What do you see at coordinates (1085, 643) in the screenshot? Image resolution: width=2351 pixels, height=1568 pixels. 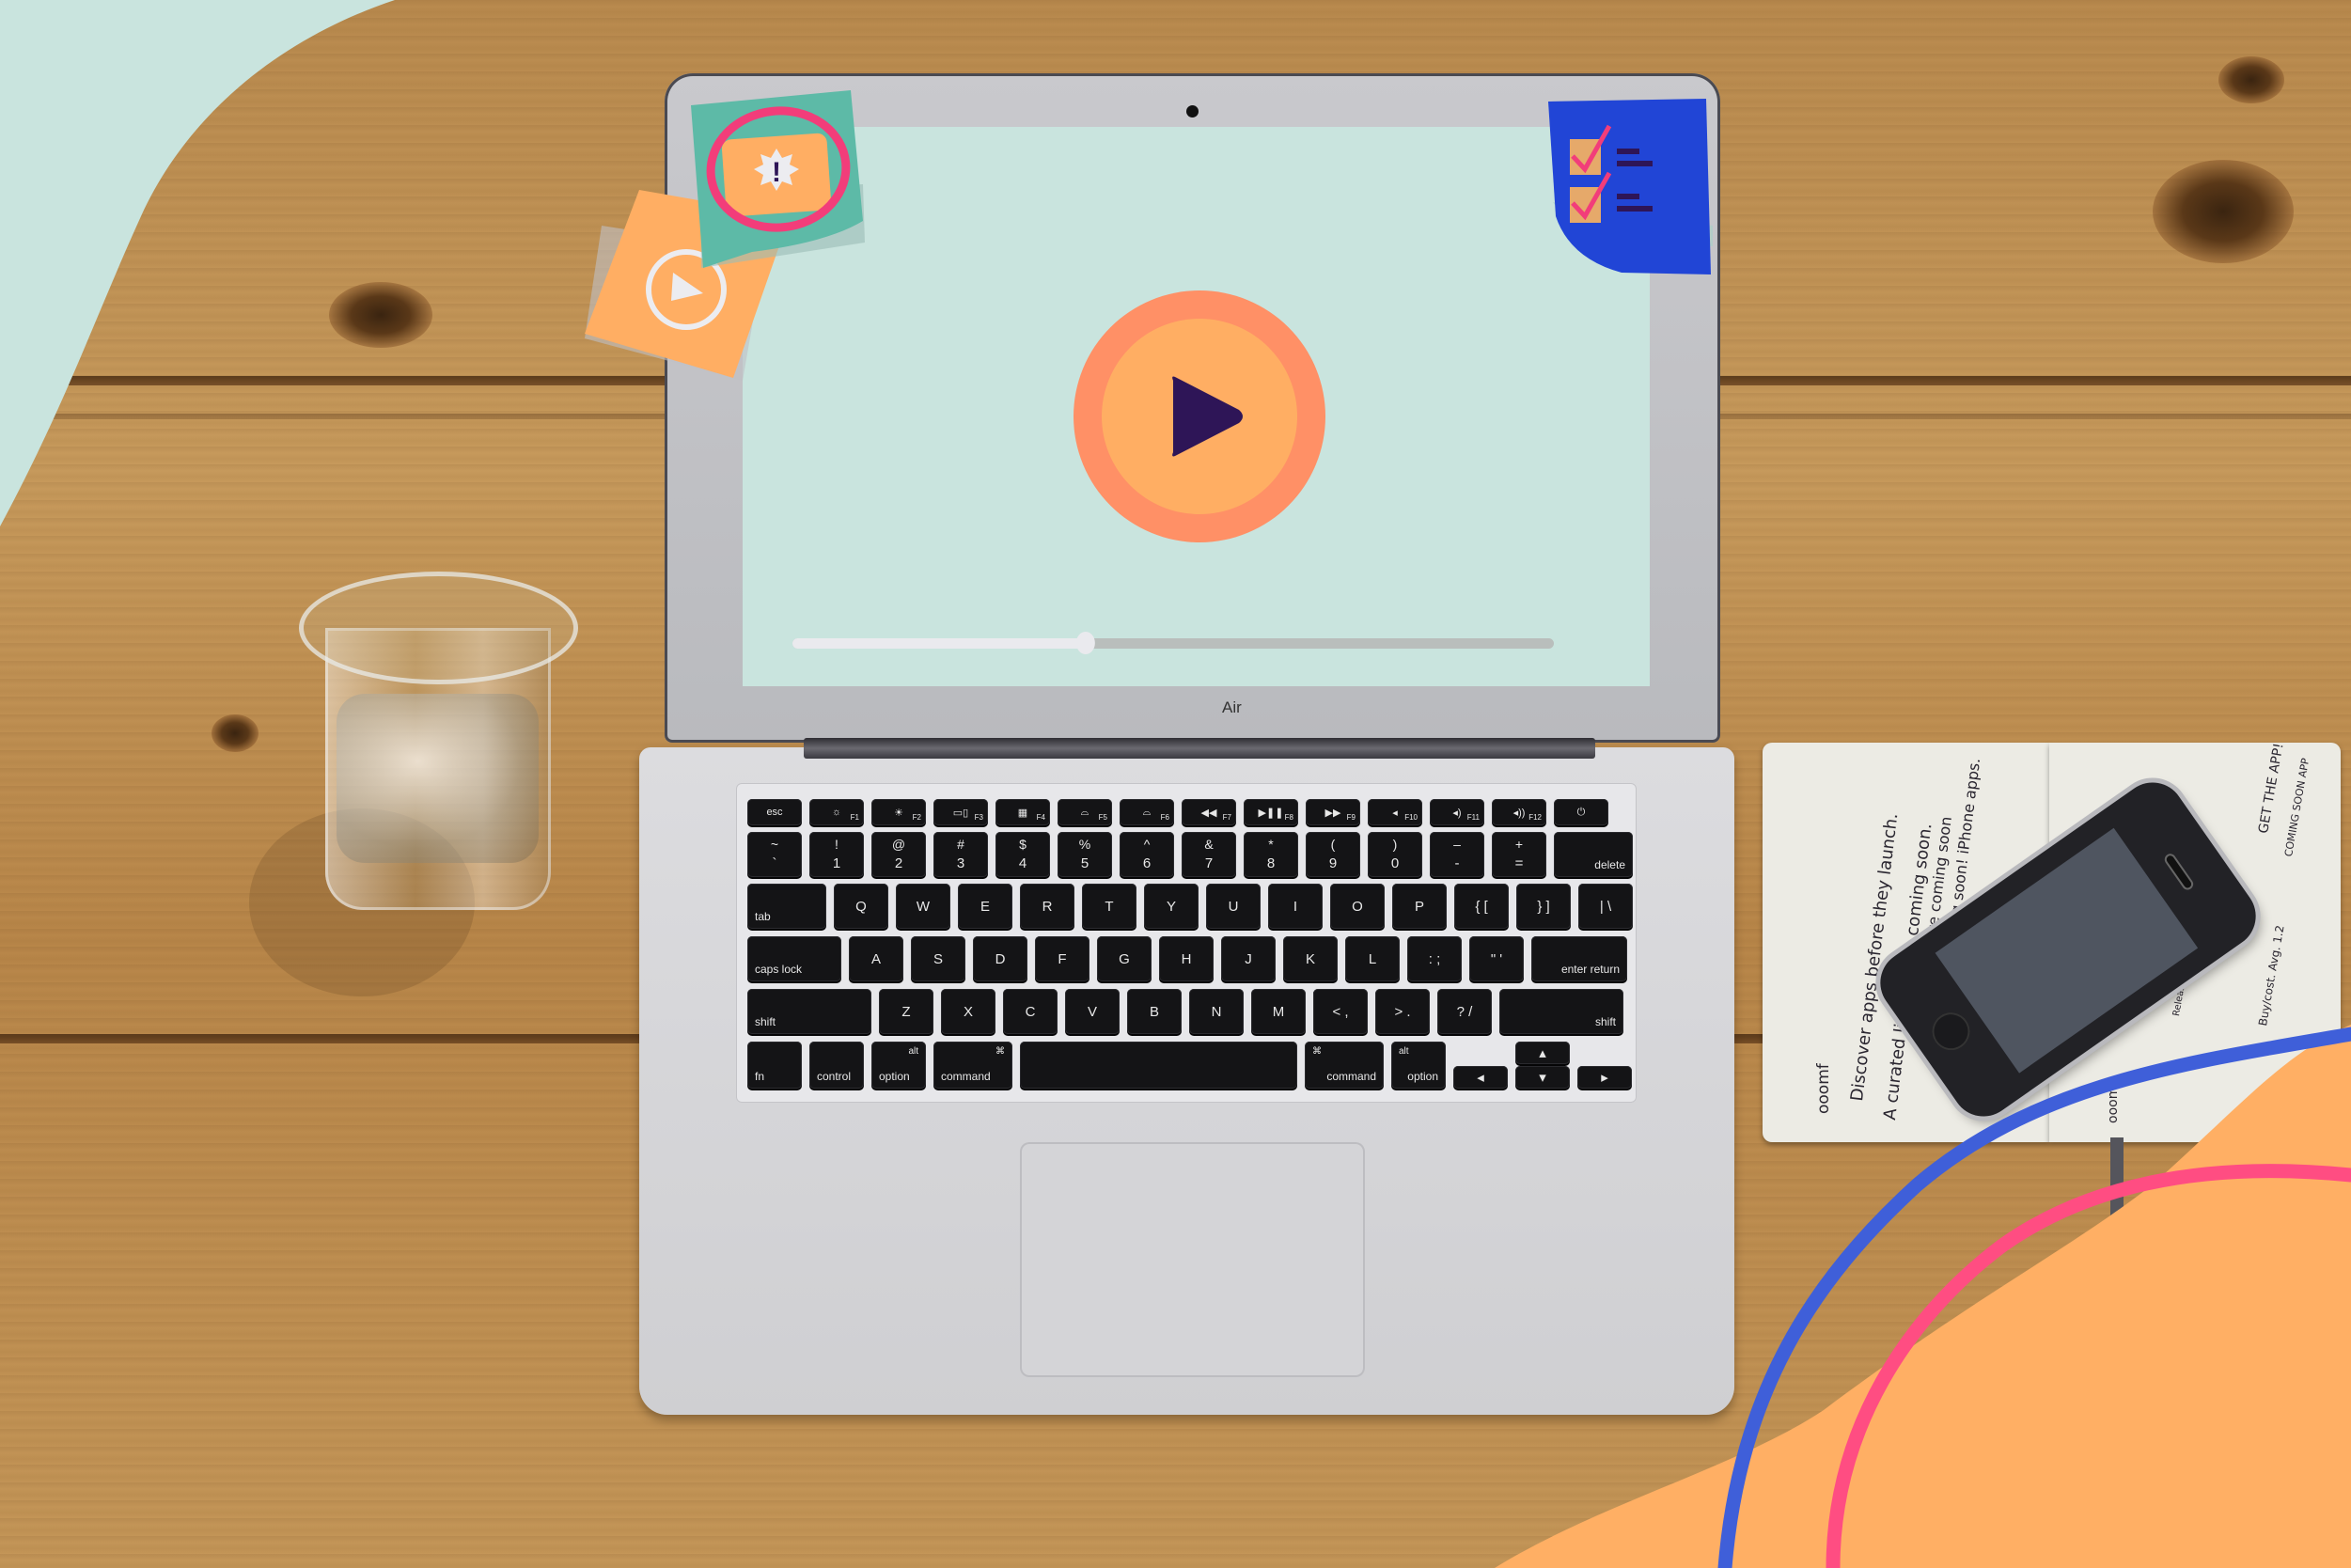 I see `progress-scrubber-handle` at bounding box center [1085, 643].